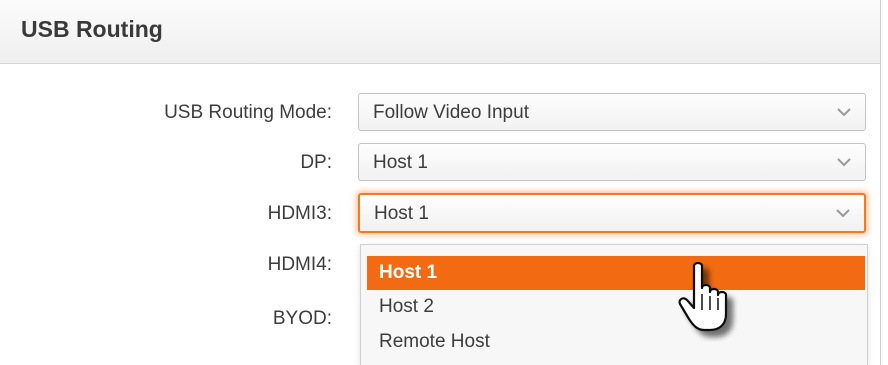  What do you see at coordinates (616, 273) in the screenshot?
I see `dropdown-option-host-1: Host 1` at bounding box center [616, 273].